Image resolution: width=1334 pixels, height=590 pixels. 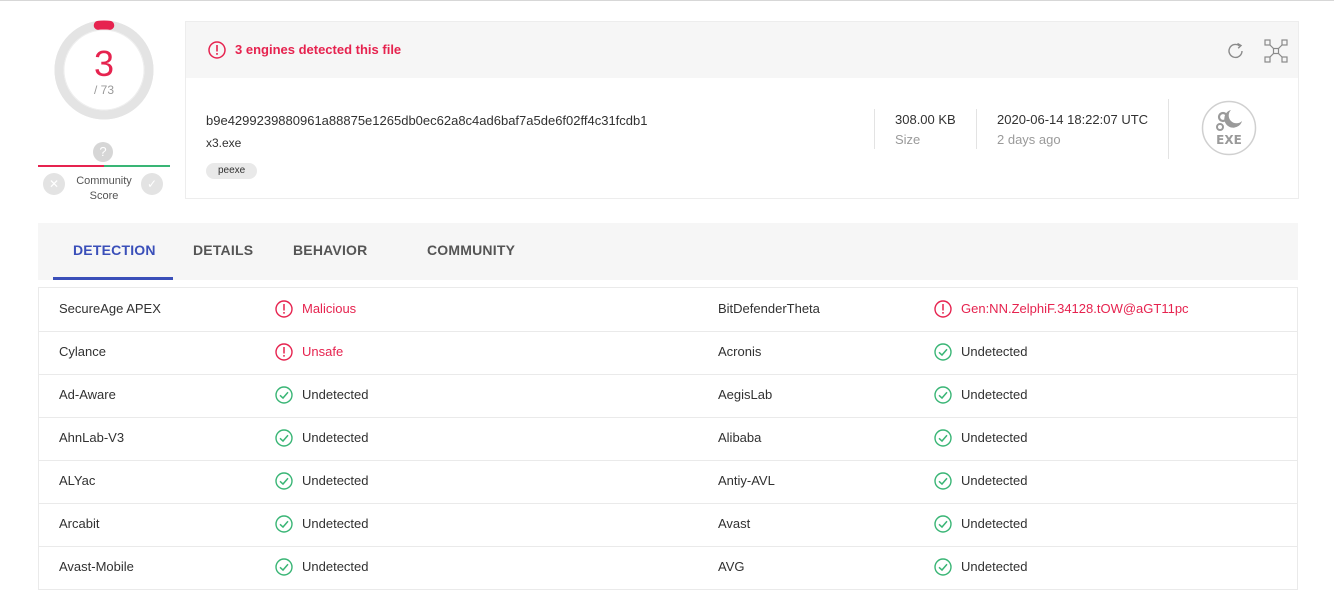 I want to click on engine-name: Arcabit, so click(x=79, y=523).